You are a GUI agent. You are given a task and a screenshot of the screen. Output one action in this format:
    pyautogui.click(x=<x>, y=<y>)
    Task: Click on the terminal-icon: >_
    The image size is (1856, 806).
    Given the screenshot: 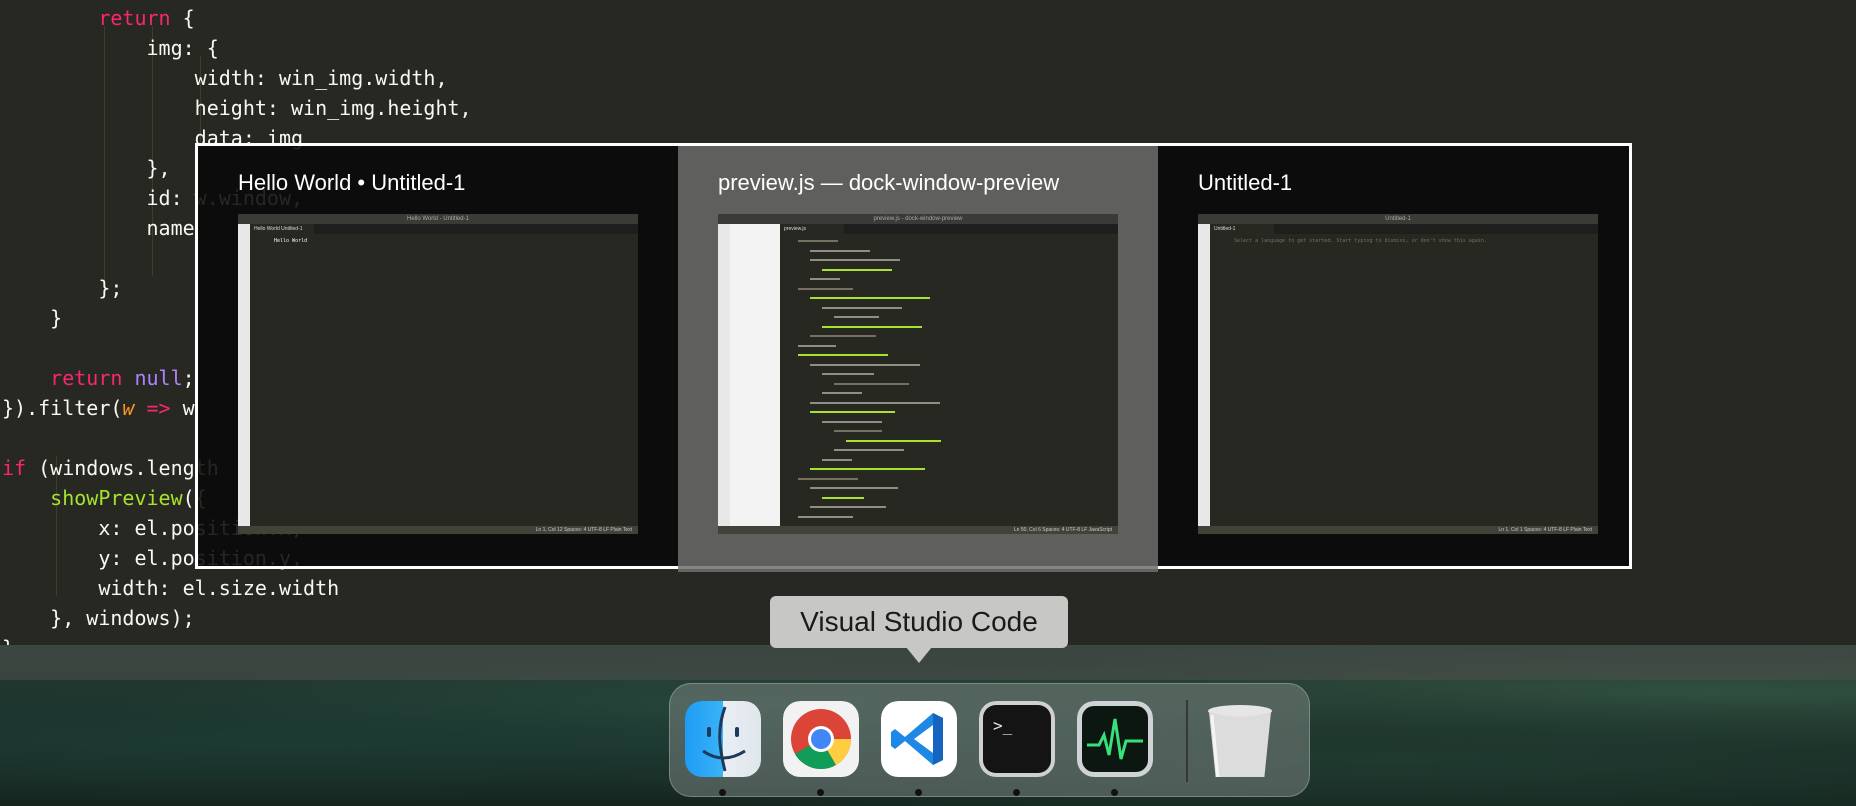 What is the action you would take?
    pyautogui.click(x=1017, y=739)
    